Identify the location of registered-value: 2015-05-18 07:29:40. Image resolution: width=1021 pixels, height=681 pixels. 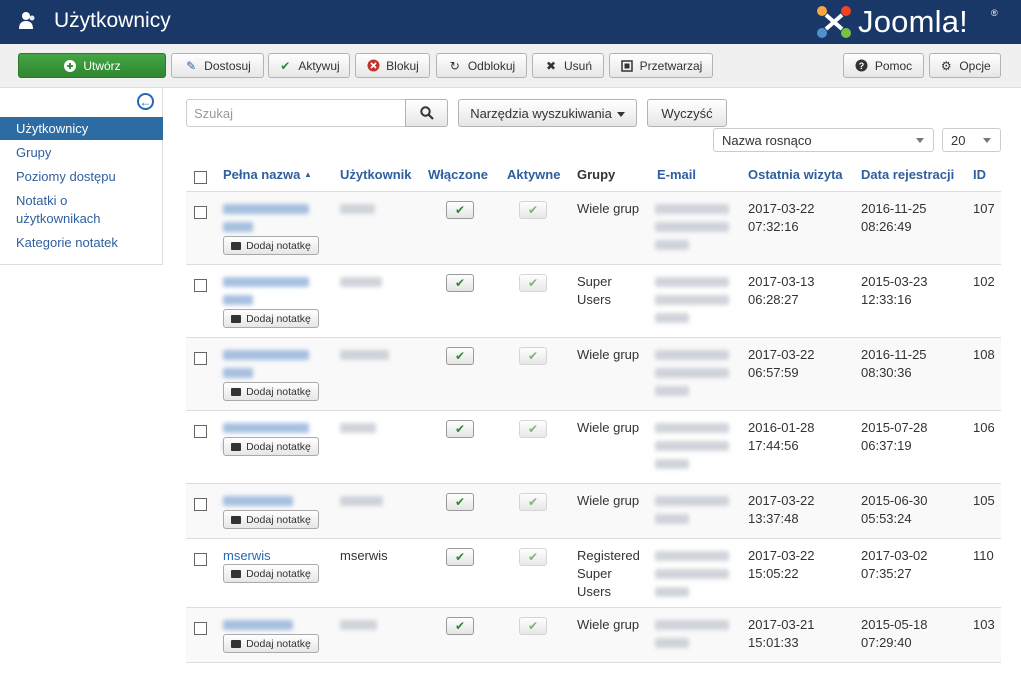
(894, 634).